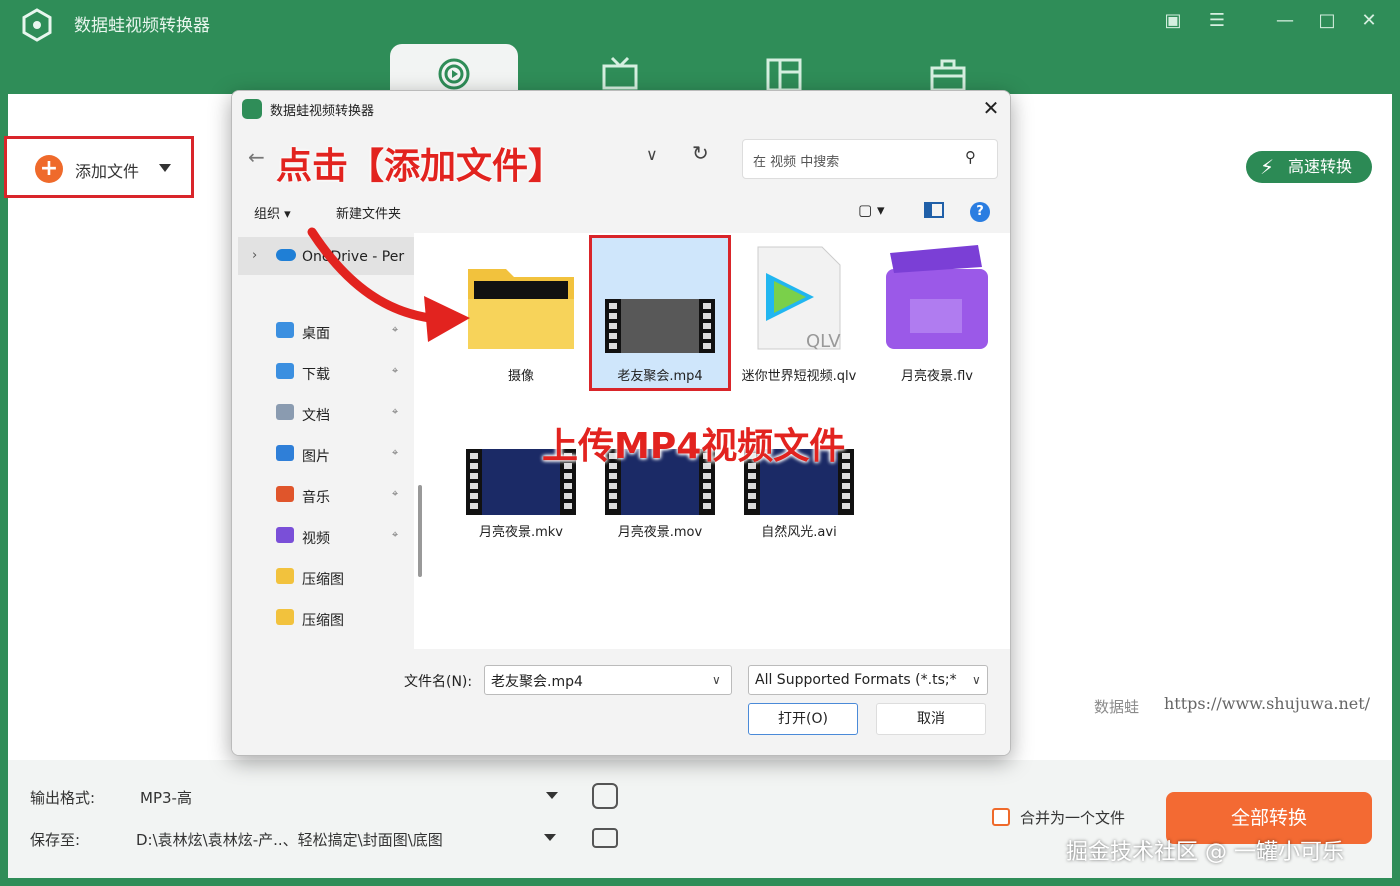  What do you see at coordinates (608, 680) in the screenshot?
I see `filename-input: 老友聚会.mp4` at bounding box center [608, 680].